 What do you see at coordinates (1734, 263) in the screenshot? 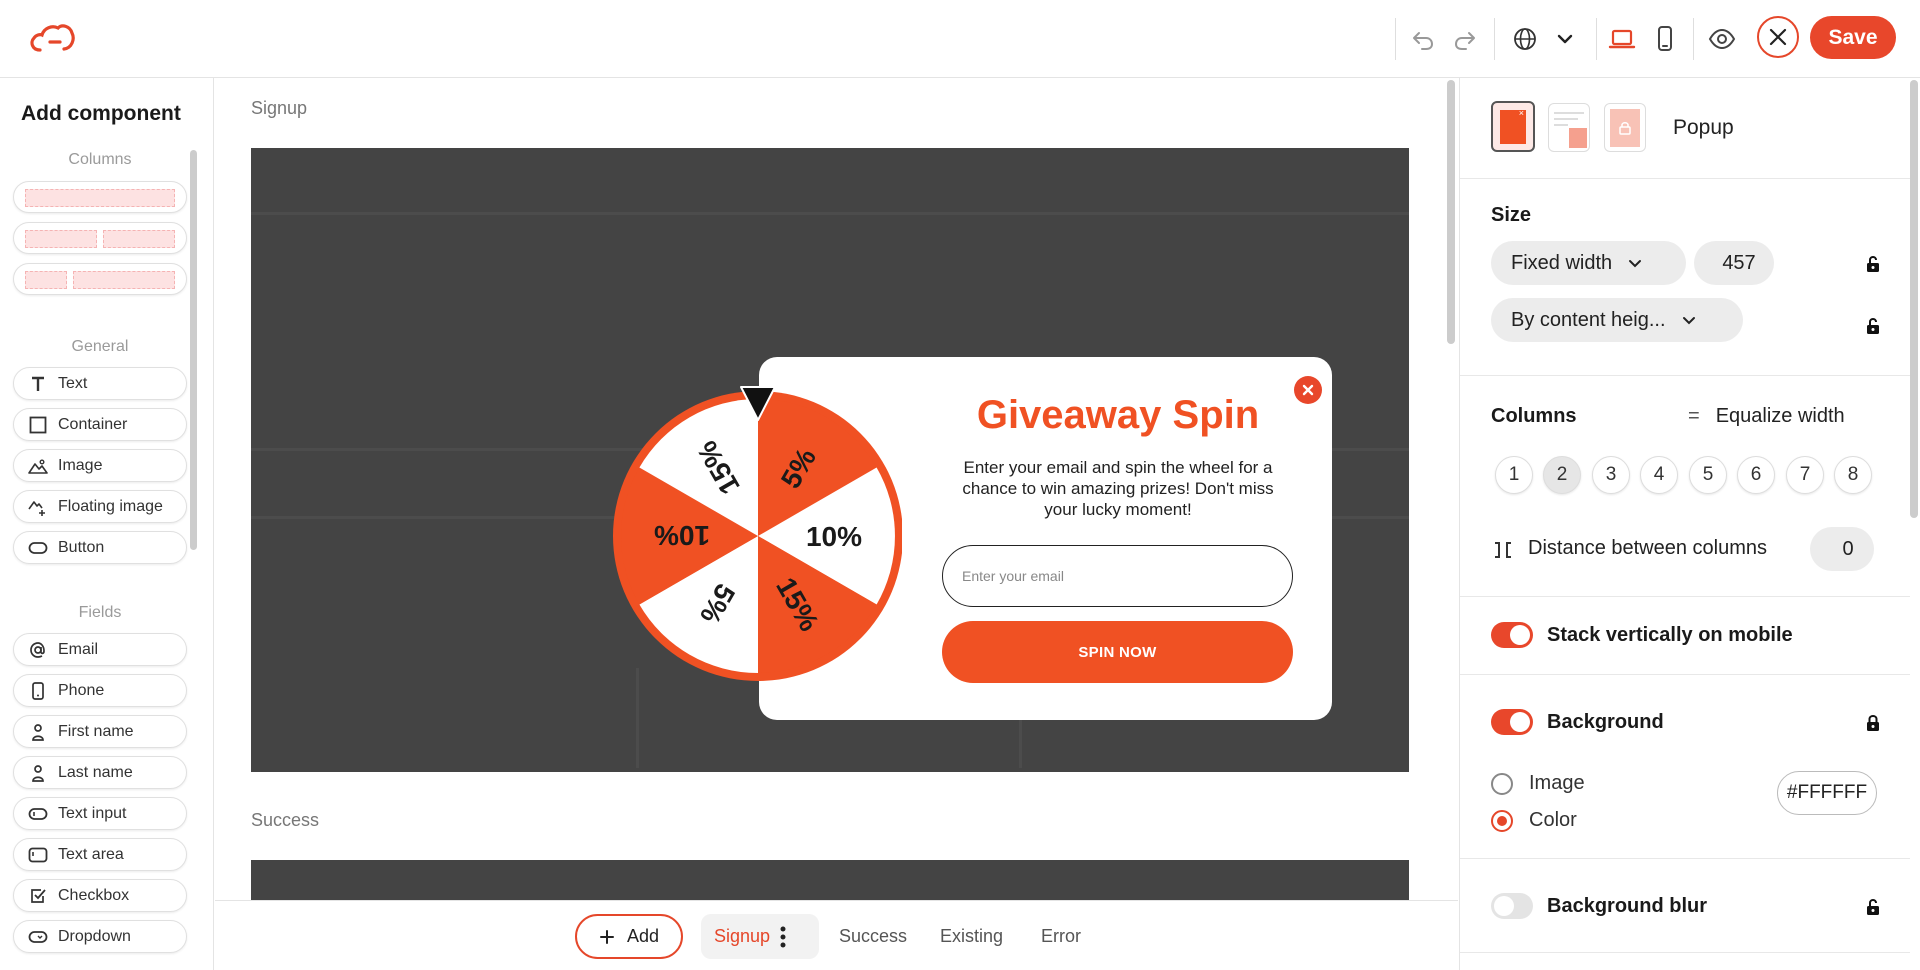
I see `width-value-input: 457` at bounding box center [1734, 263].